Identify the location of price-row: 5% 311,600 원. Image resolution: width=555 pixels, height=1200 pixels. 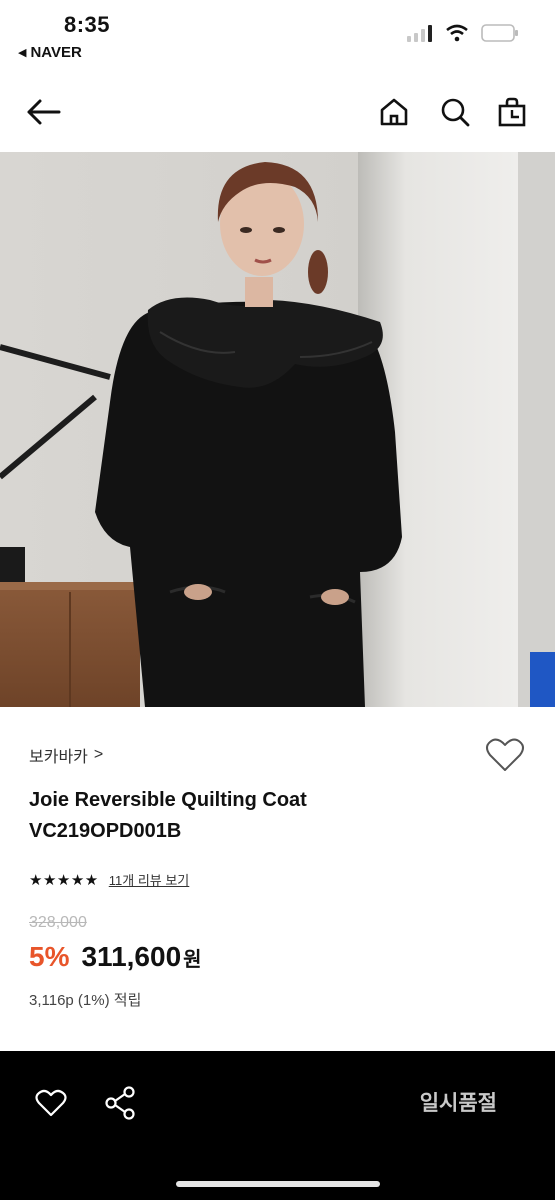
(115, 957).